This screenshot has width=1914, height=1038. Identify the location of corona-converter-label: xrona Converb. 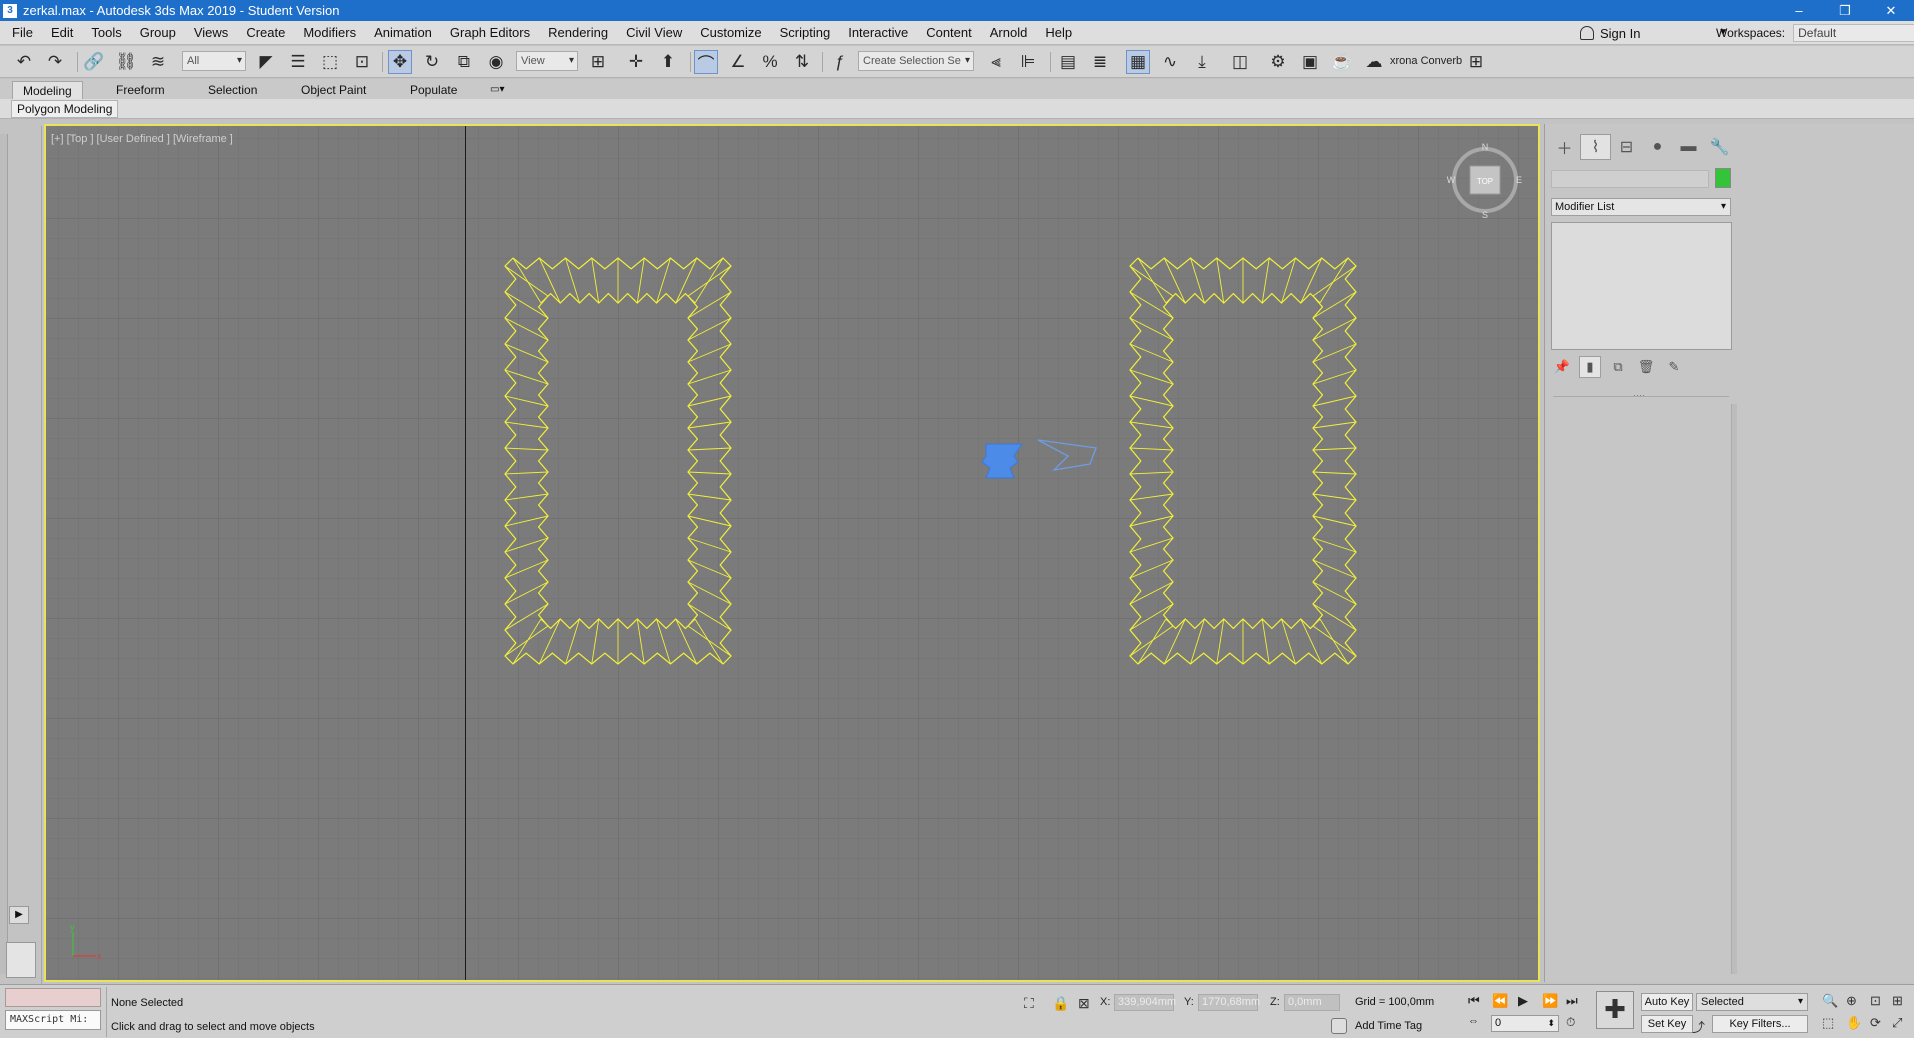
(1426, 61).